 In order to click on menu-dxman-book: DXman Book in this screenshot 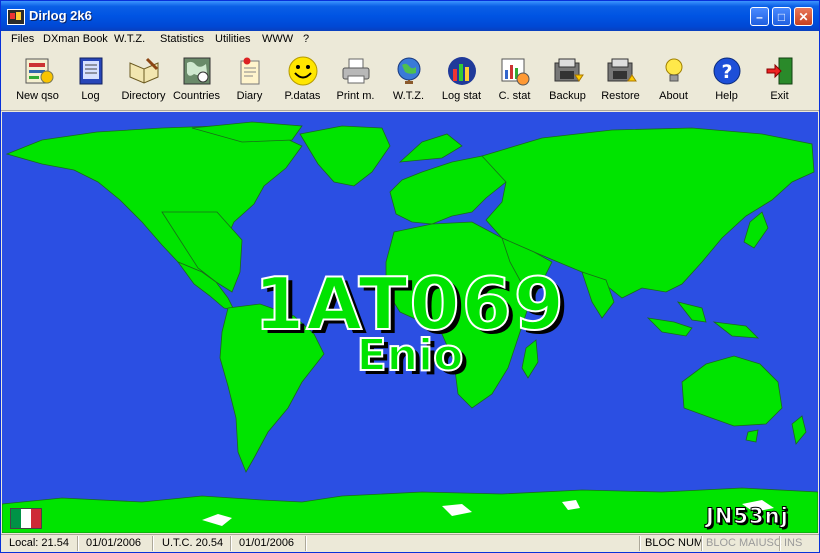, I will do `click(75, 39)`.